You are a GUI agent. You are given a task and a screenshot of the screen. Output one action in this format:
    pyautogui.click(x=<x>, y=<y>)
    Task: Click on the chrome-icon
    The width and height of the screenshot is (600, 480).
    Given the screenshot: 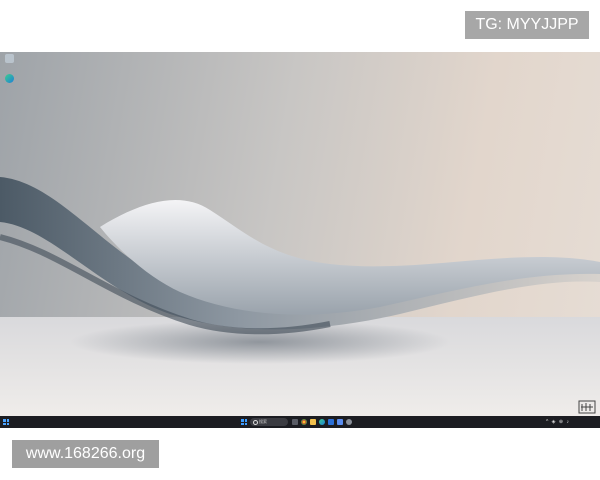 What is the action you would take?
    pyautogui.click(x=304, y=422)
    